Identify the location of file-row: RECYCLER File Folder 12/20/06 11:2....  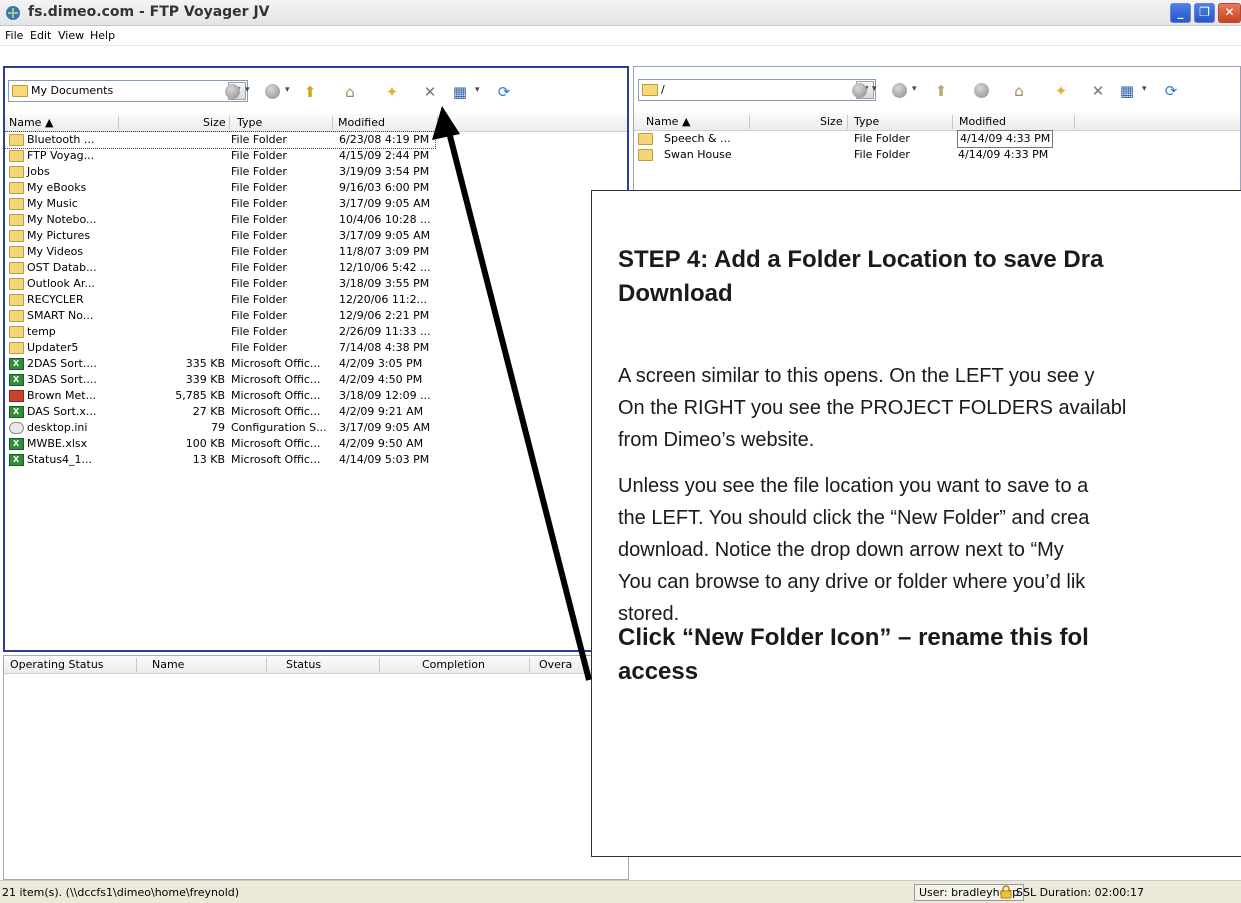
(316, 300).